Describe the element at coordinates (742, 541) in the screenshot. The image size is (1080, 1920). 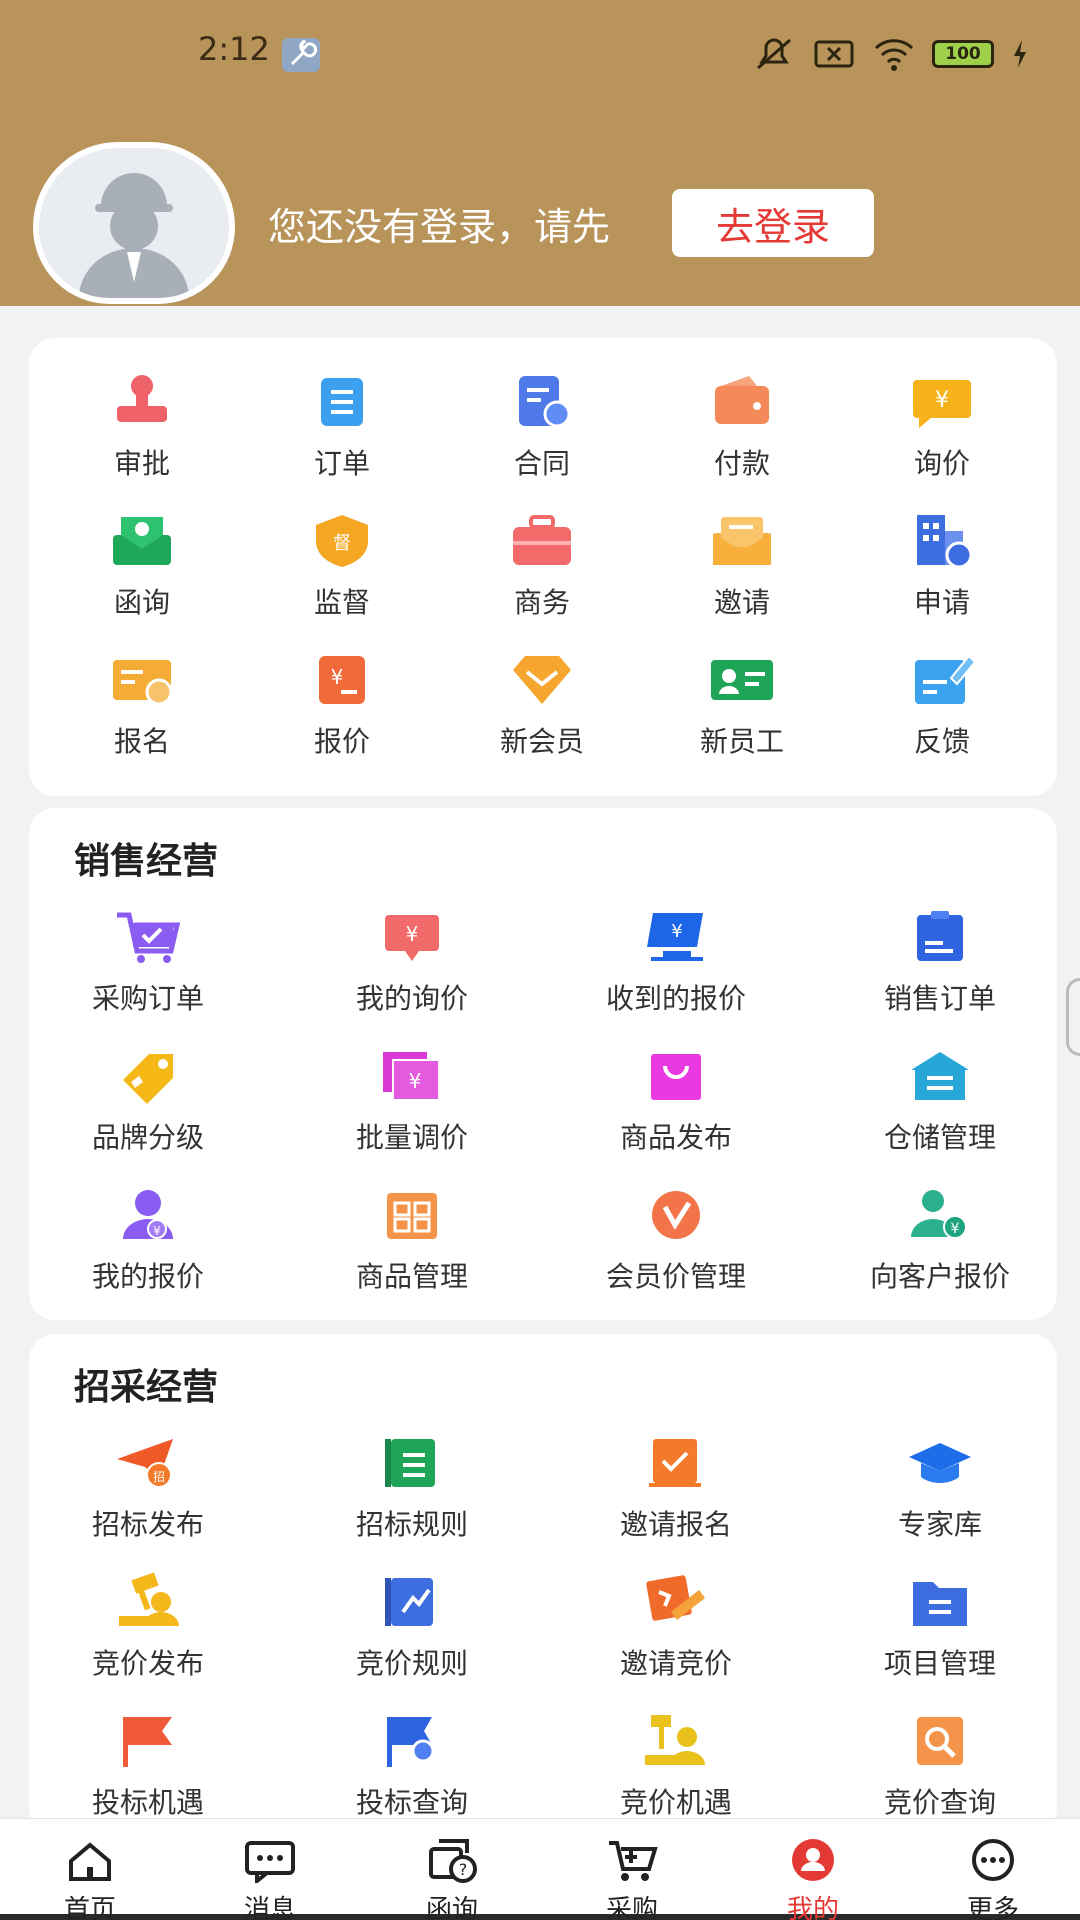
I see `invitation-envelope-icon` at that location.